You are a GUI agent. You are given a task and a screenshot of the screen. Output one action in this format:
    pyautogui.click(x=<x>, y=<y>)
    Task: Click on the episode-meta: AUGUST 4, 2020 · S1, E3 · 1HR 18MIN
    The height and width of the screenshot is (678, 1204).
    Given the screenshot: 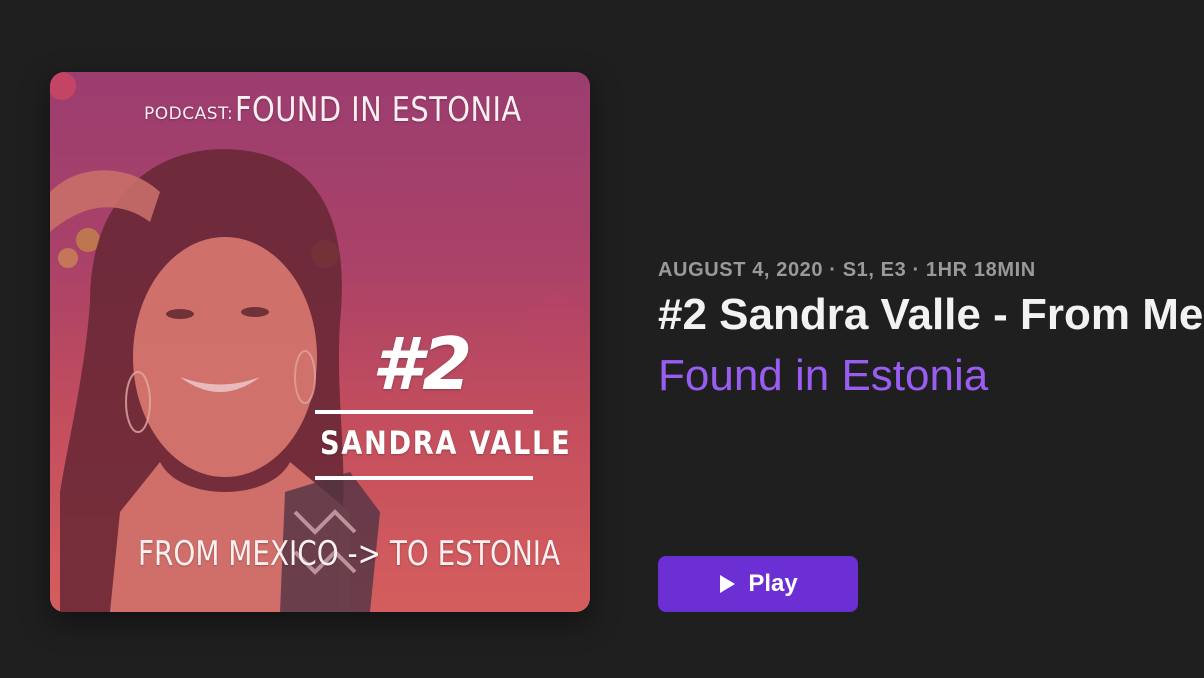 What is the action you would take?
    pyautogui.click(x=847, y=270)
    